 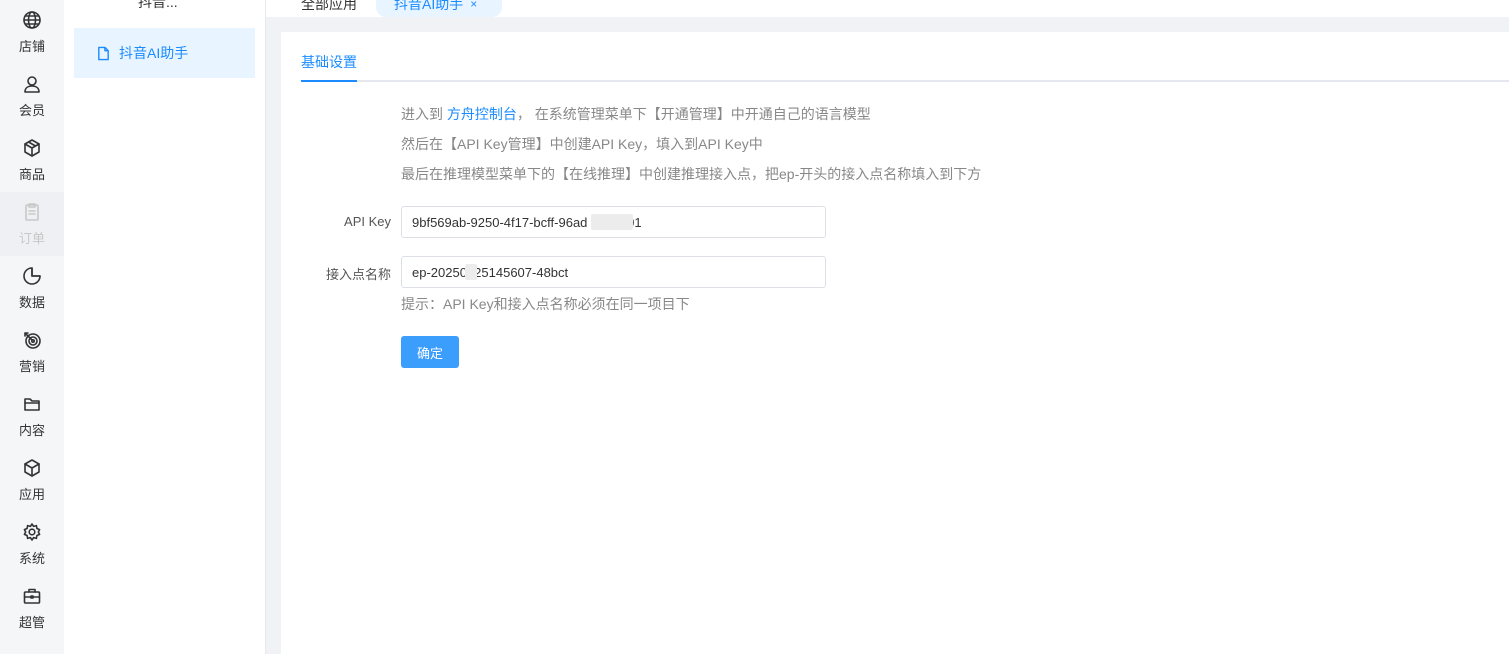 I want to click on nav-item-marketing: 营销, so click(x=32, y=352).